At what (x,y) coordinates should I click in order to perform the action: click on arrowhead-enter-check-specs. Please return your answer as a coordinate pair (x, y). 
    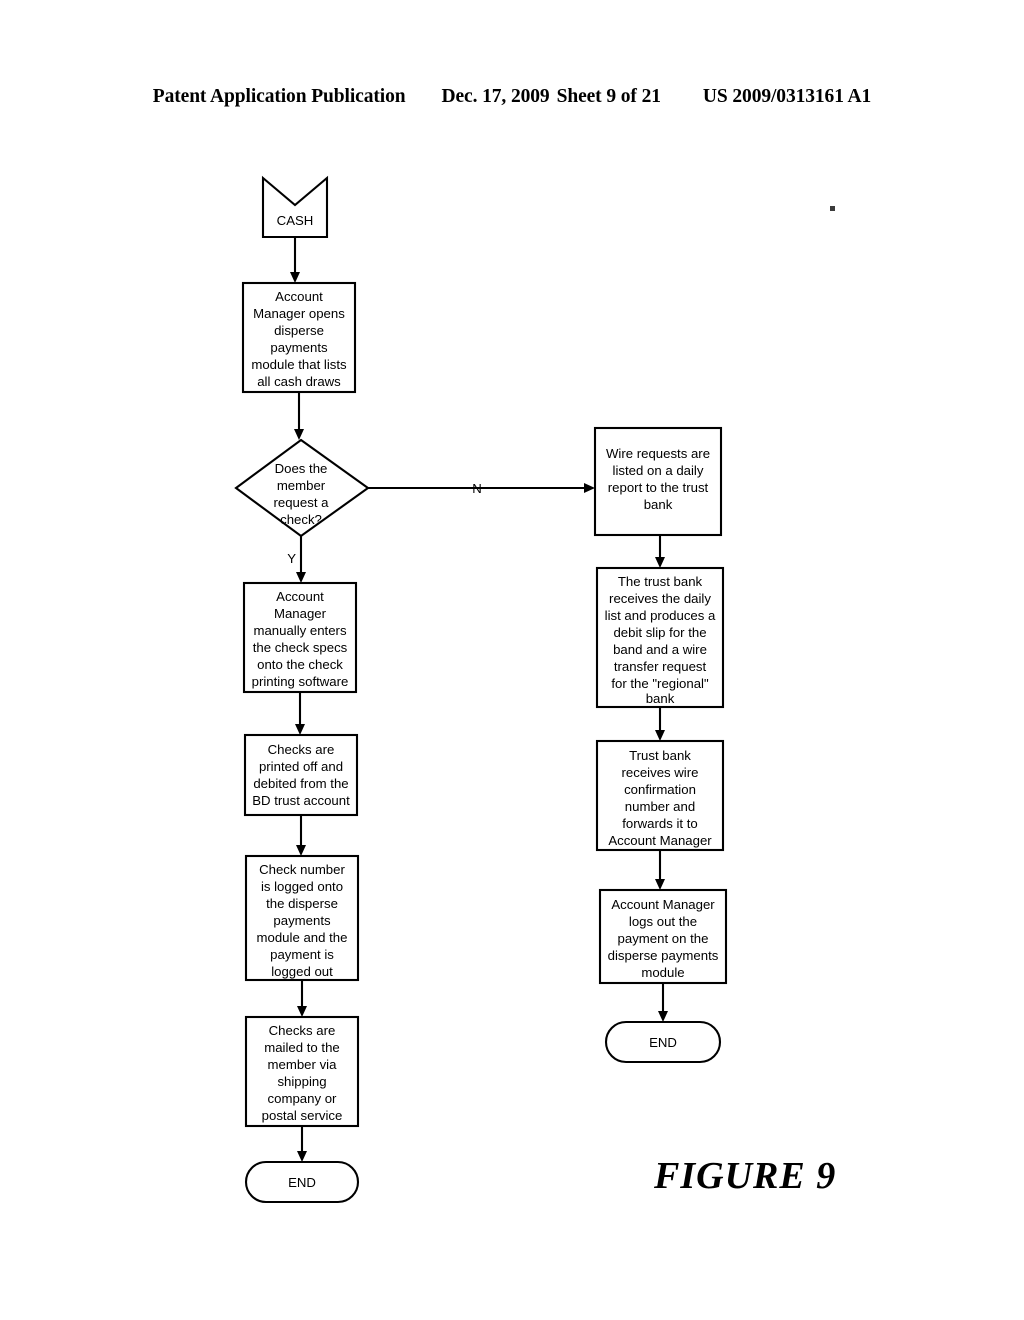
    Looking at the image, I should click on (301, 577).